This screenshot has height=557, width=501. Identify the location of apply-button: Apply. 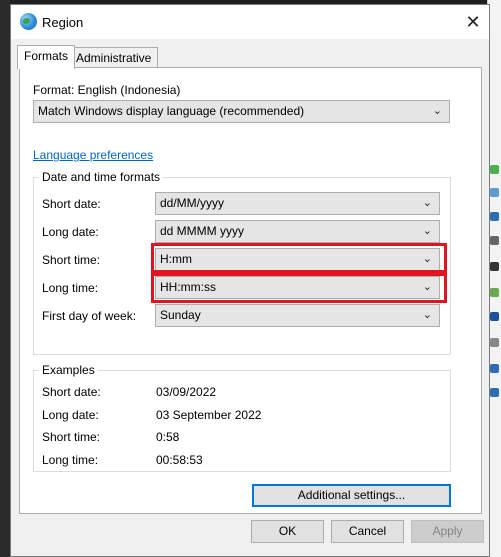
(447, 531).